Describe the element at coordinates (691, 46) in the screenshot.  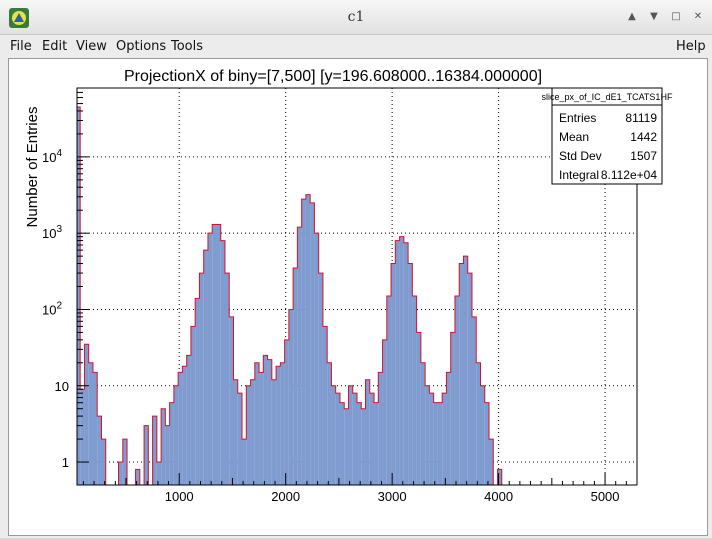
I see `menu-help: Help` at that location.